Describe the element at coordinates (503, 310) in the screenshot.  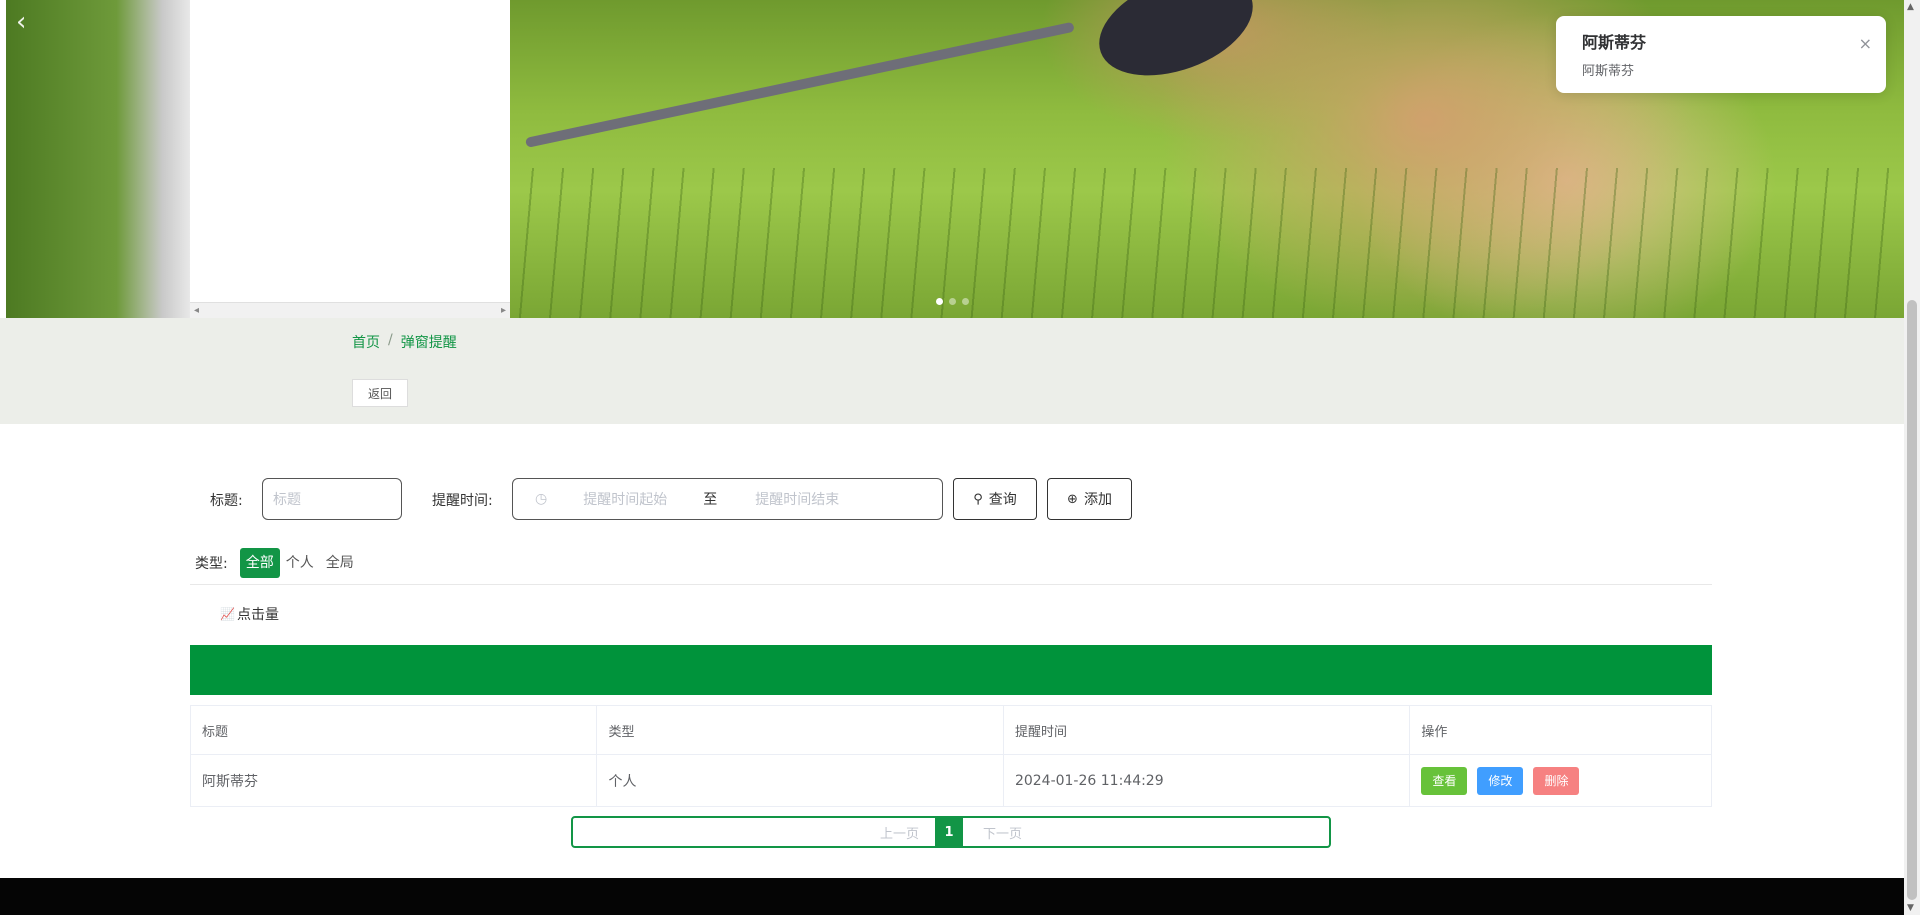
I see `scroll-right-icon: ▸` at that location.